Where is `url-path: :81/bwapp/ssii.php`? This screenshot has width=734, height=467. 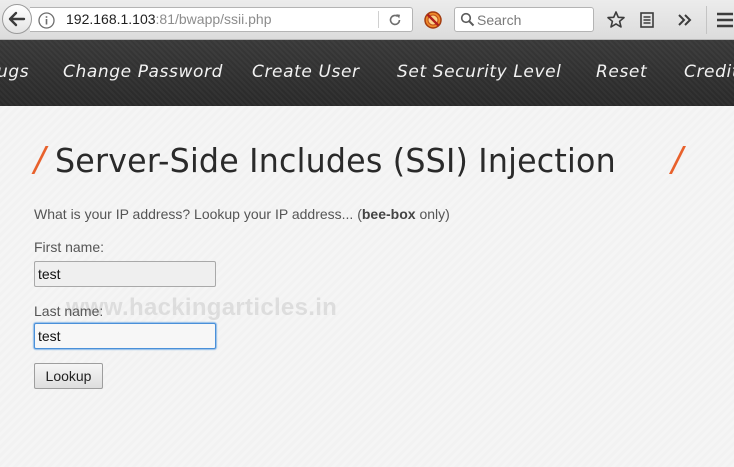
url-path: :81/bwapp/ssii.php is located at coordinates (213, 19).